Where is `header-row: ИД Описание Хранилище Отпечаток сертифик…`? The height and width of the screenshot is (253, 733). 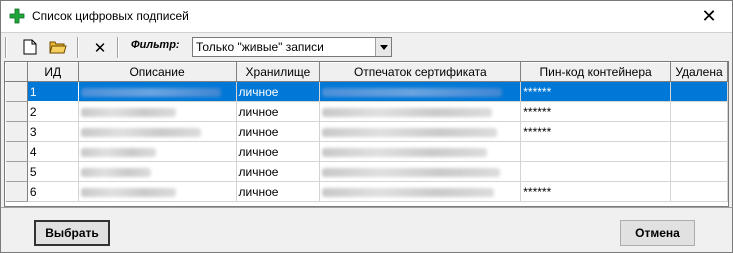
header-row: ИД Описание Хранилище Отпечаток сертифик… is located at coordinates (366, 72).